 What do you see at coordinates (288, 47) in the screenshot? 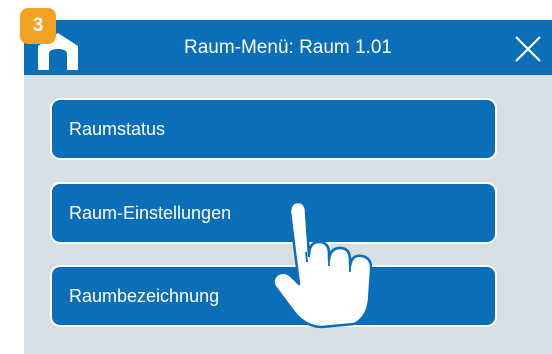
I see `page-title: Raum-Menü: Raum 1.01` at bounding box center [288, 47].